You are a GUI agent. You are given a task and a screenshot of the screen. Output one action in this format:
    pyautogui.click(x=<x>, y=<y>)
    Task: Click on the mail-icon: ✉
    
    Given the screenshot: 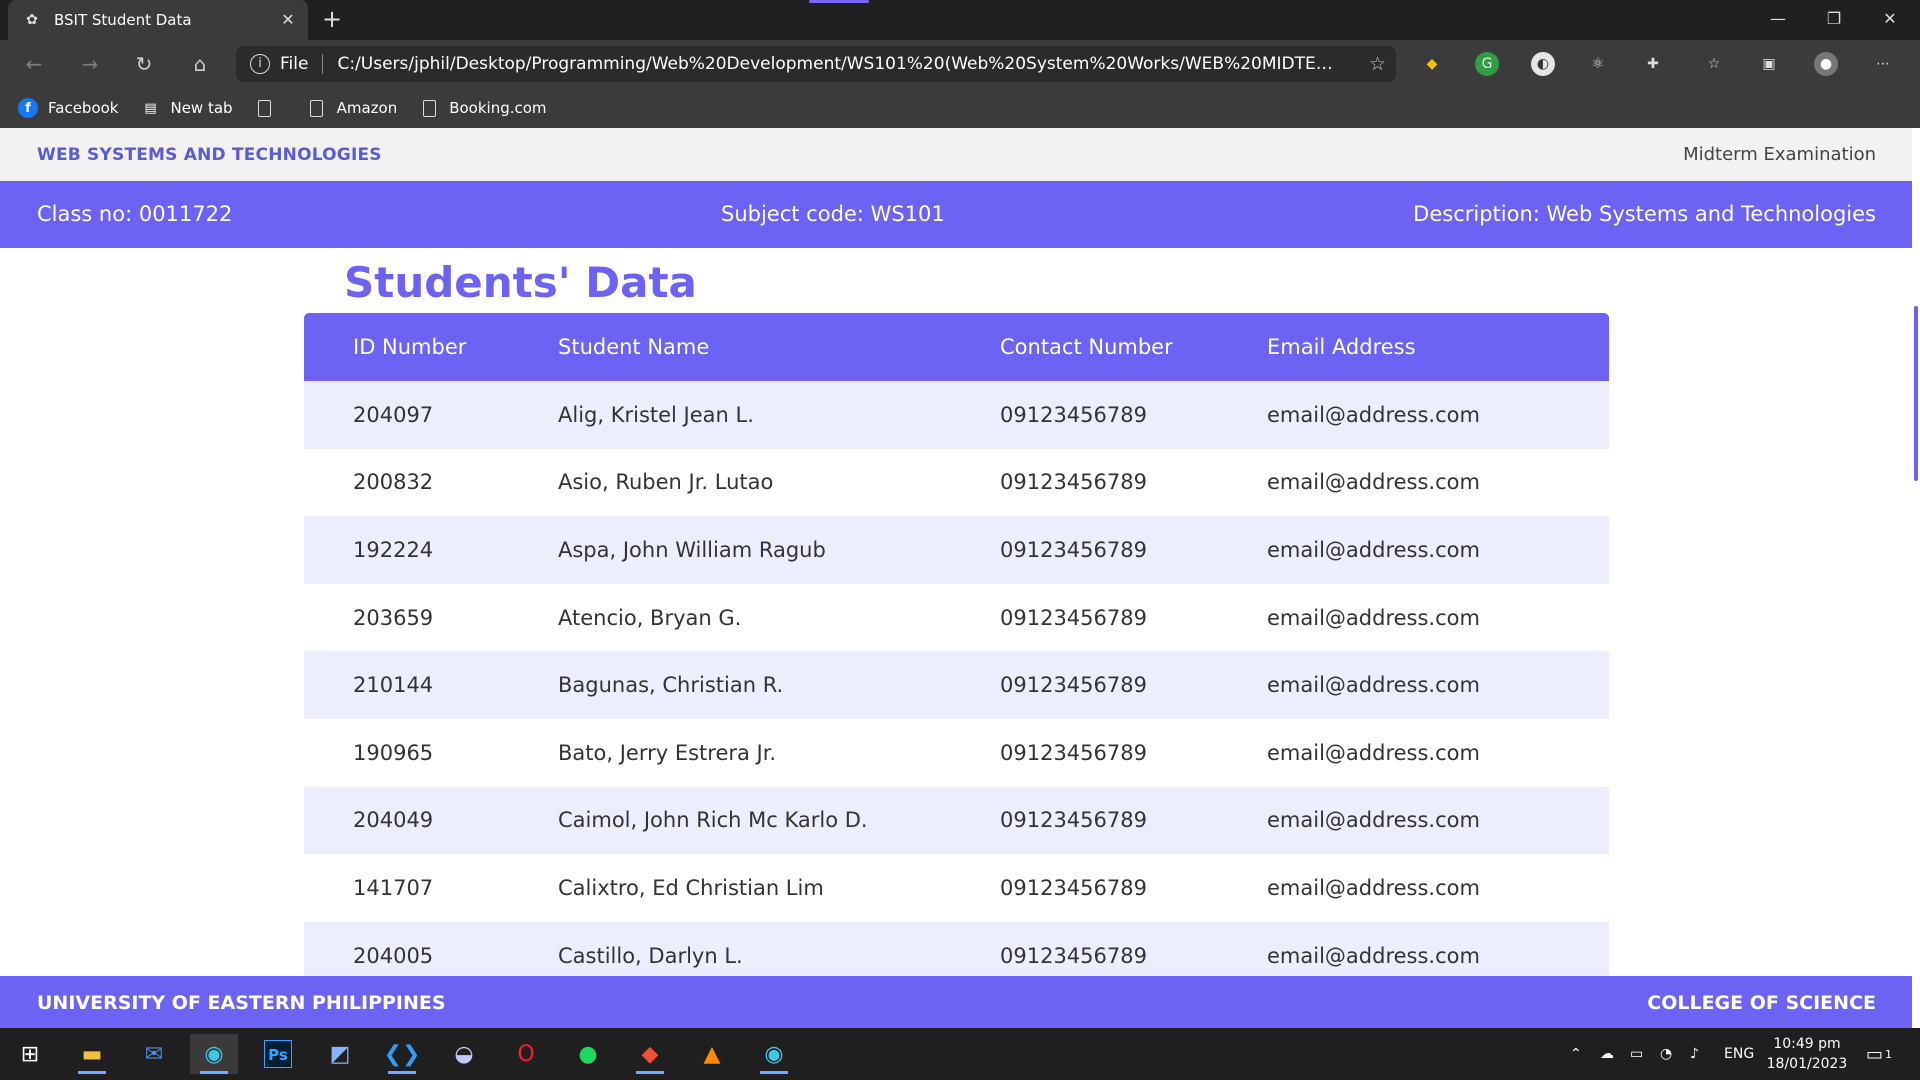 What is the action you would take?
    pyautogui.click(x=154, y=1054)
    